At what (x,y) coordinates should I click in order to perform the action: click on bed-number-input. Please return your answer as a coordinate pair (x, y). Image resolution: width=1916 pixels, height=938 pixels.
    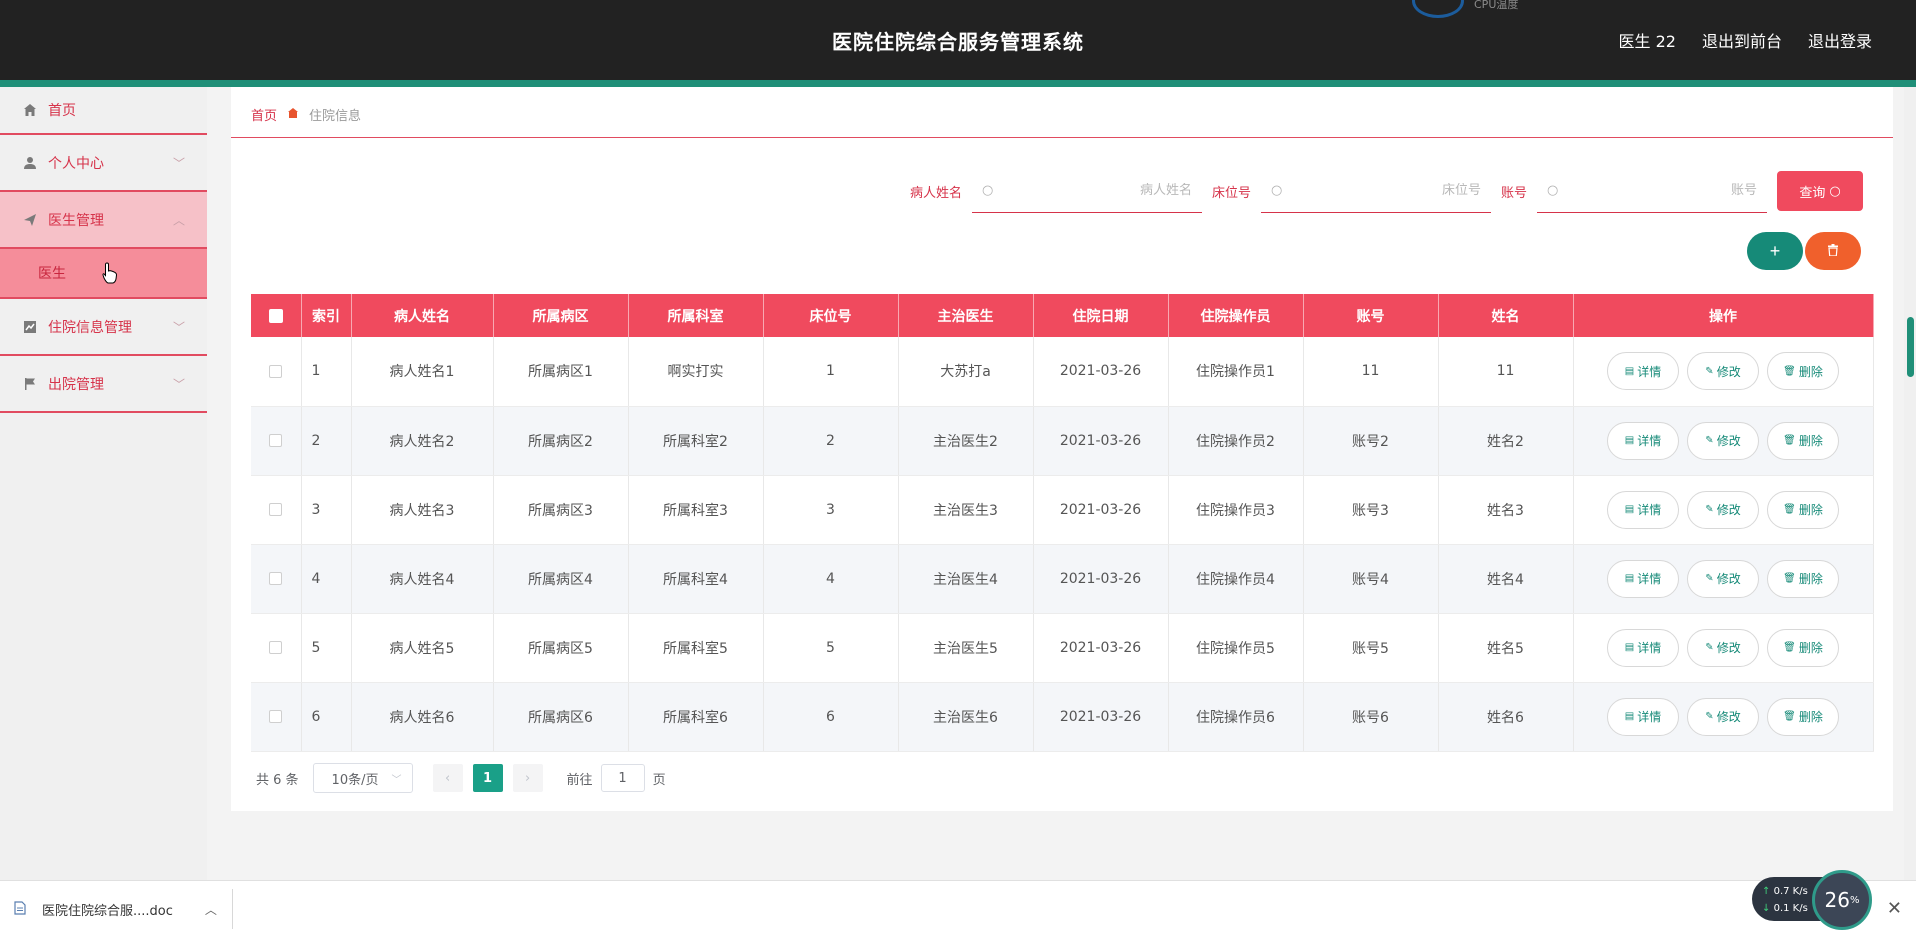
    Looking at the image, I should click on (1384, 190).